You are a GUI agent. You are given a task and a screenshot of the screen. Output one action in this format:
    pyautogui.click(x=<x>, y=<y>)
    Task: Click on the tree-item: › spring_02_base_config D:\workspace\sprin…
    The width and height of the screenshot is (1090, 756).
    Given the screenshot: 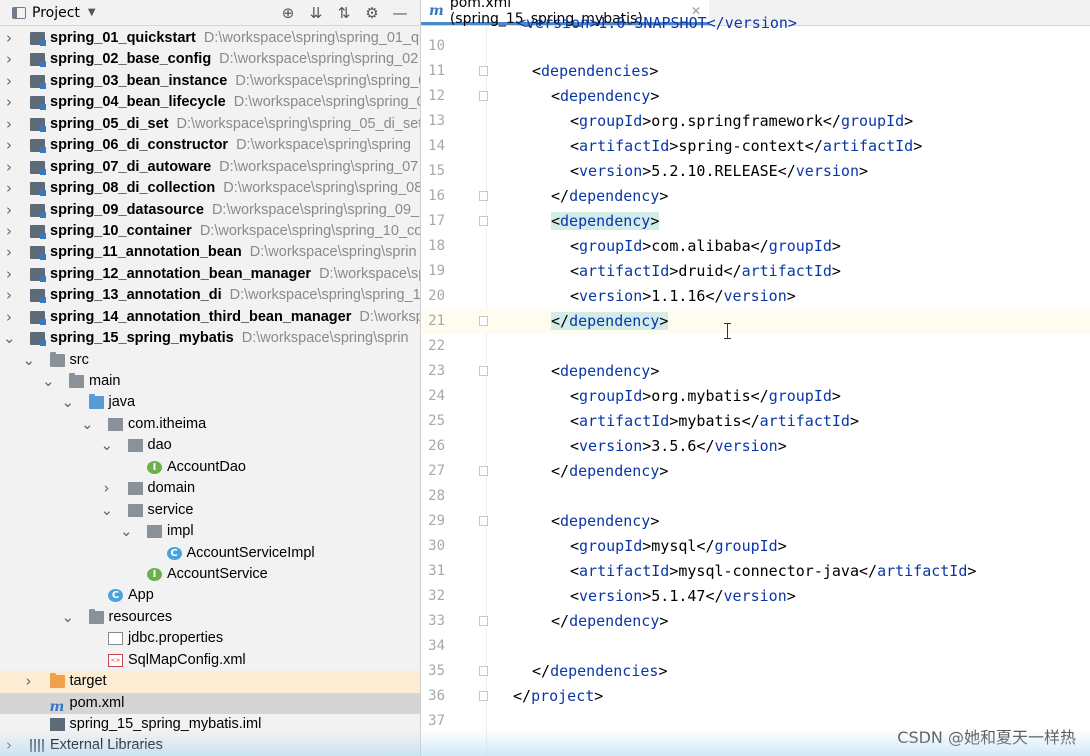 What is the action you would take?
    pyautogui.click(x=210, y=59)
    